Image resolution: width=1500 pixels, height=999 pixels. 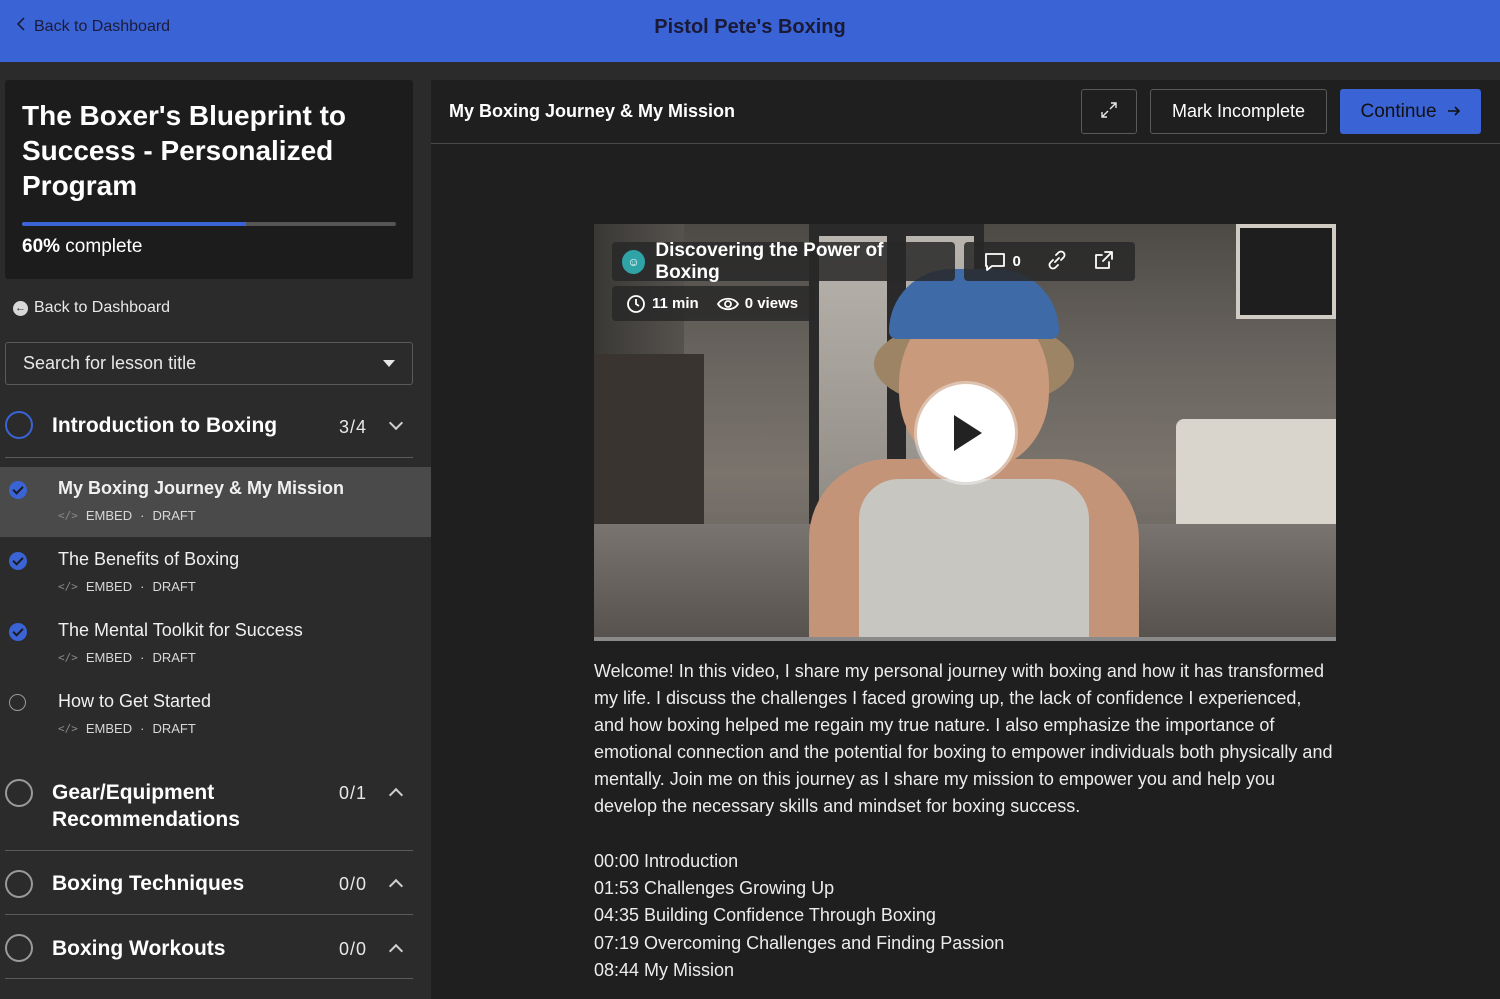 What do you see at coordinates (592, 111) in the screenshot?
I see `lesson-title: My Boxing Journey & My Mission` at bounding box center [592, 111].